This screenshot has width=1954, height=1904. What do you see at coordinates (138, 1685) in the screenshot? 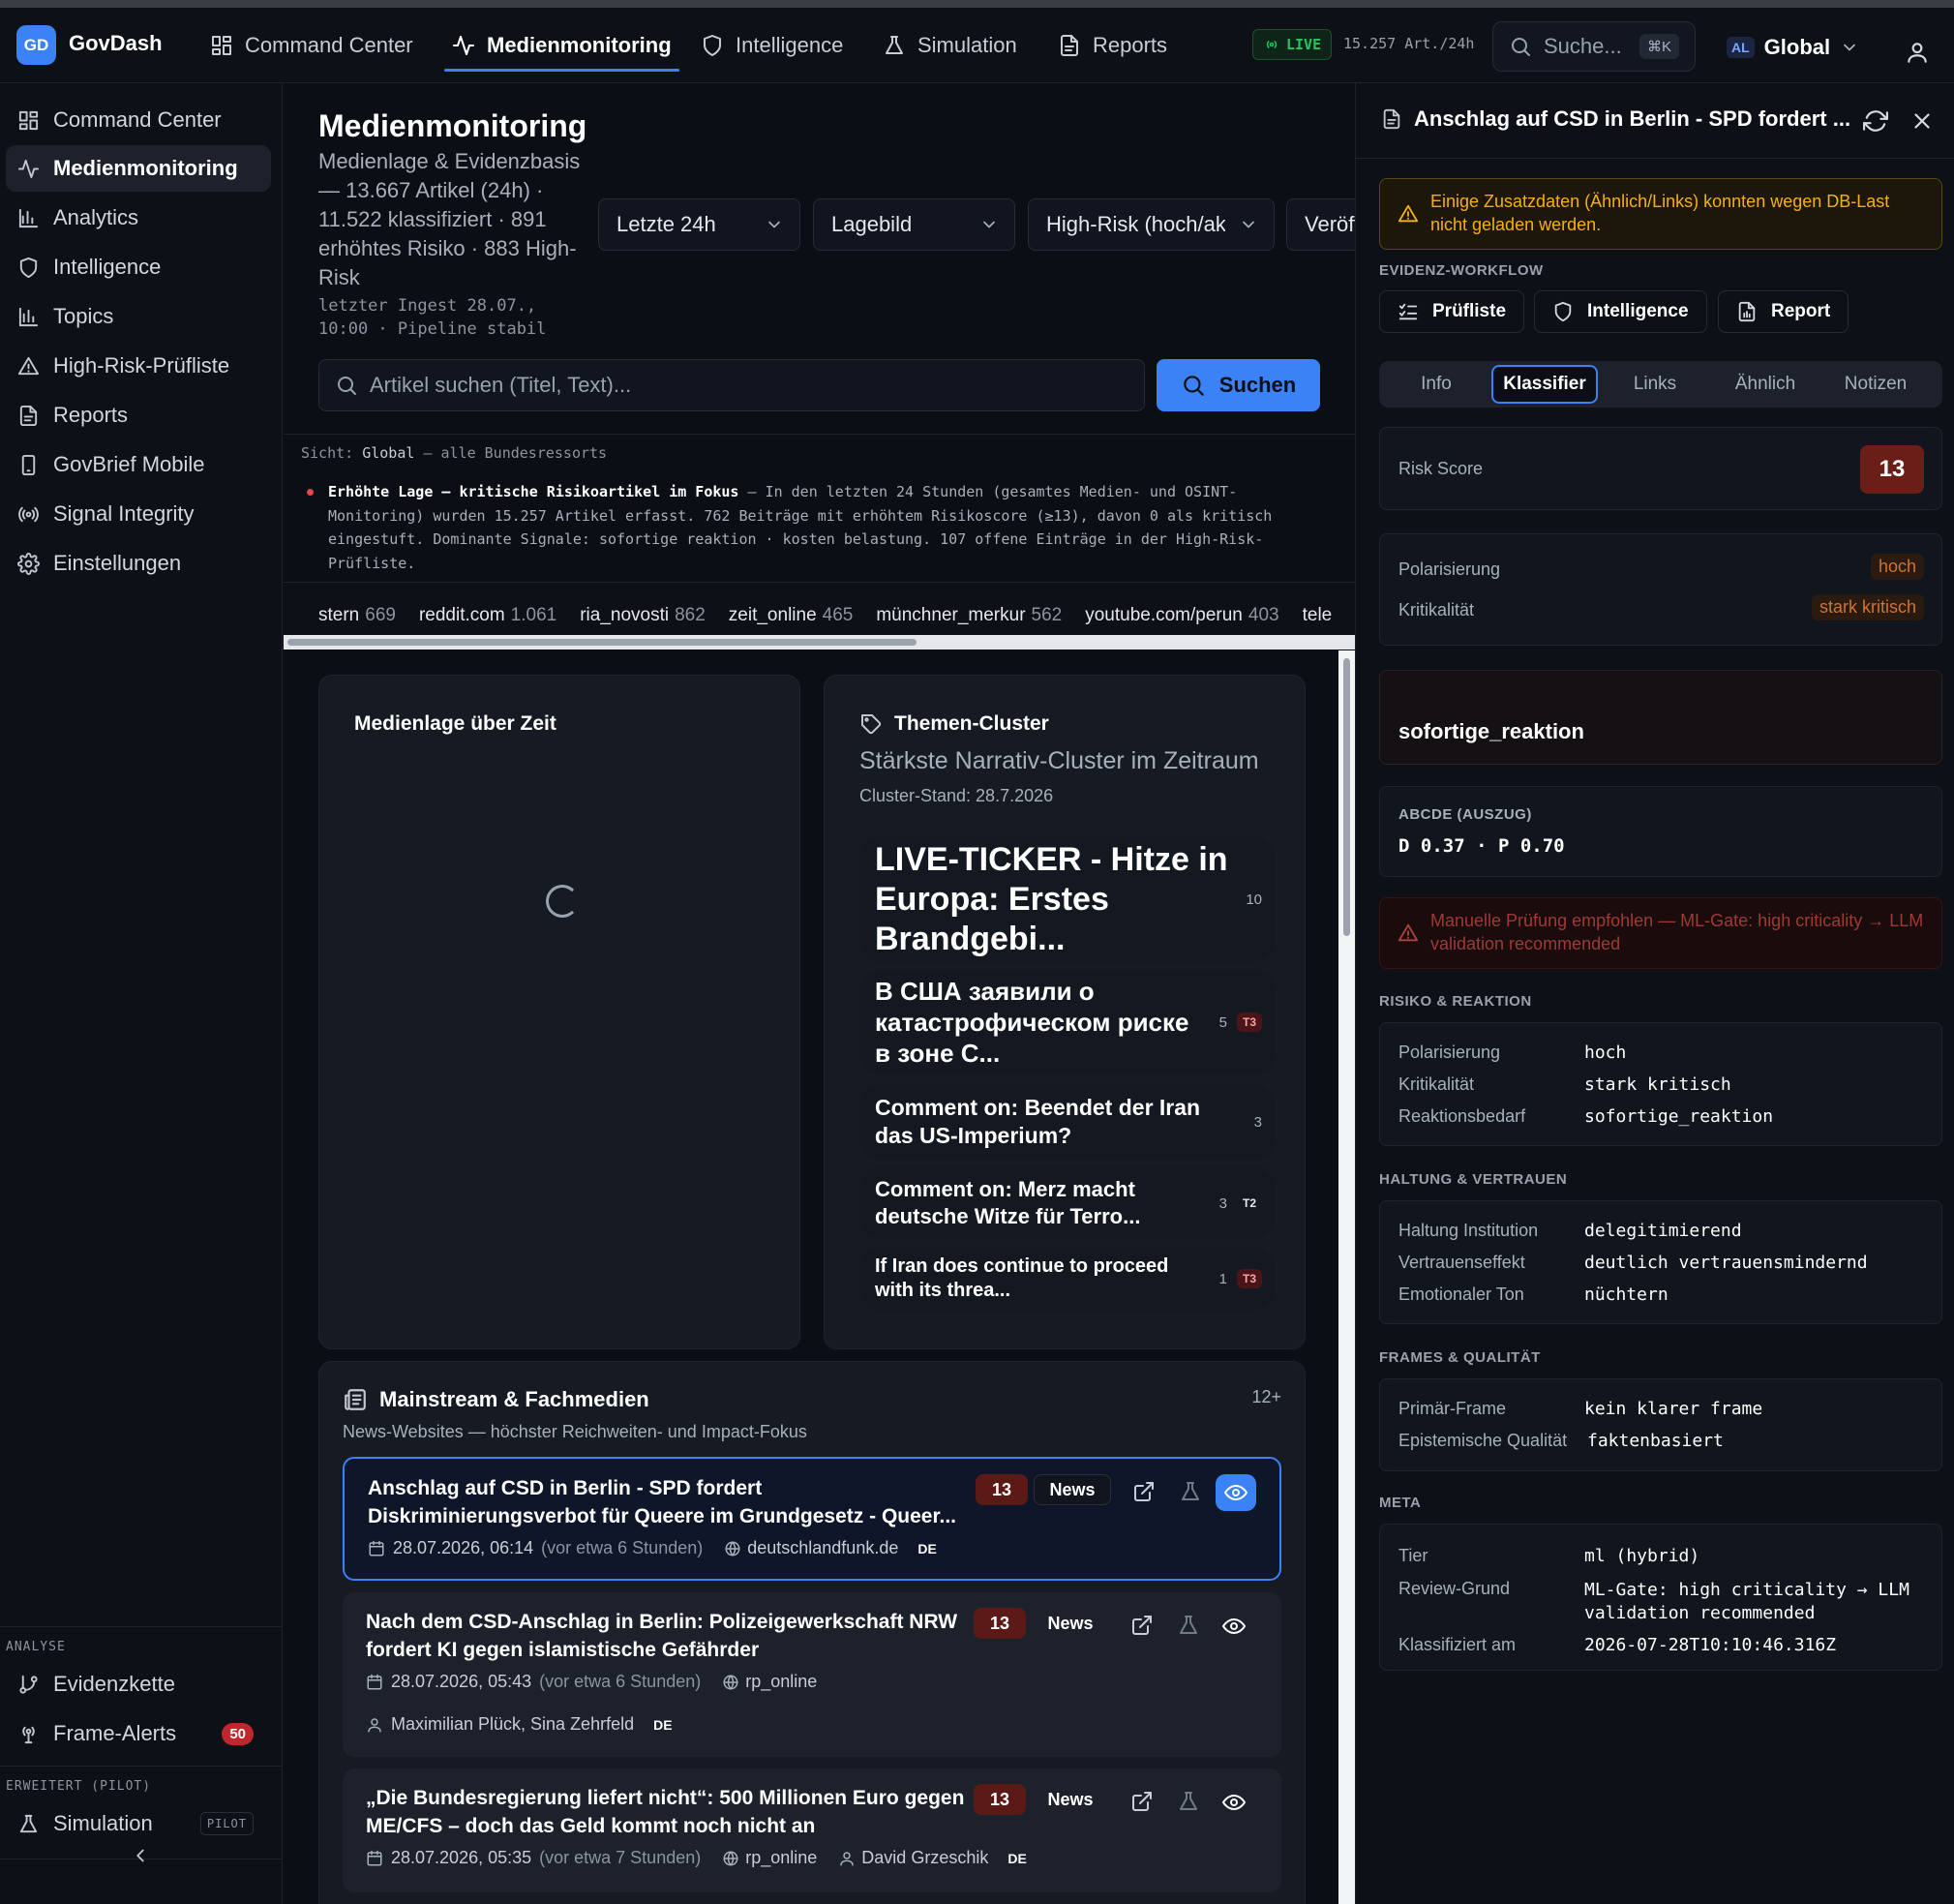
I see `sidebar-item-evidenzkette: Evidenzkette` at bounding box center [138, 1685].